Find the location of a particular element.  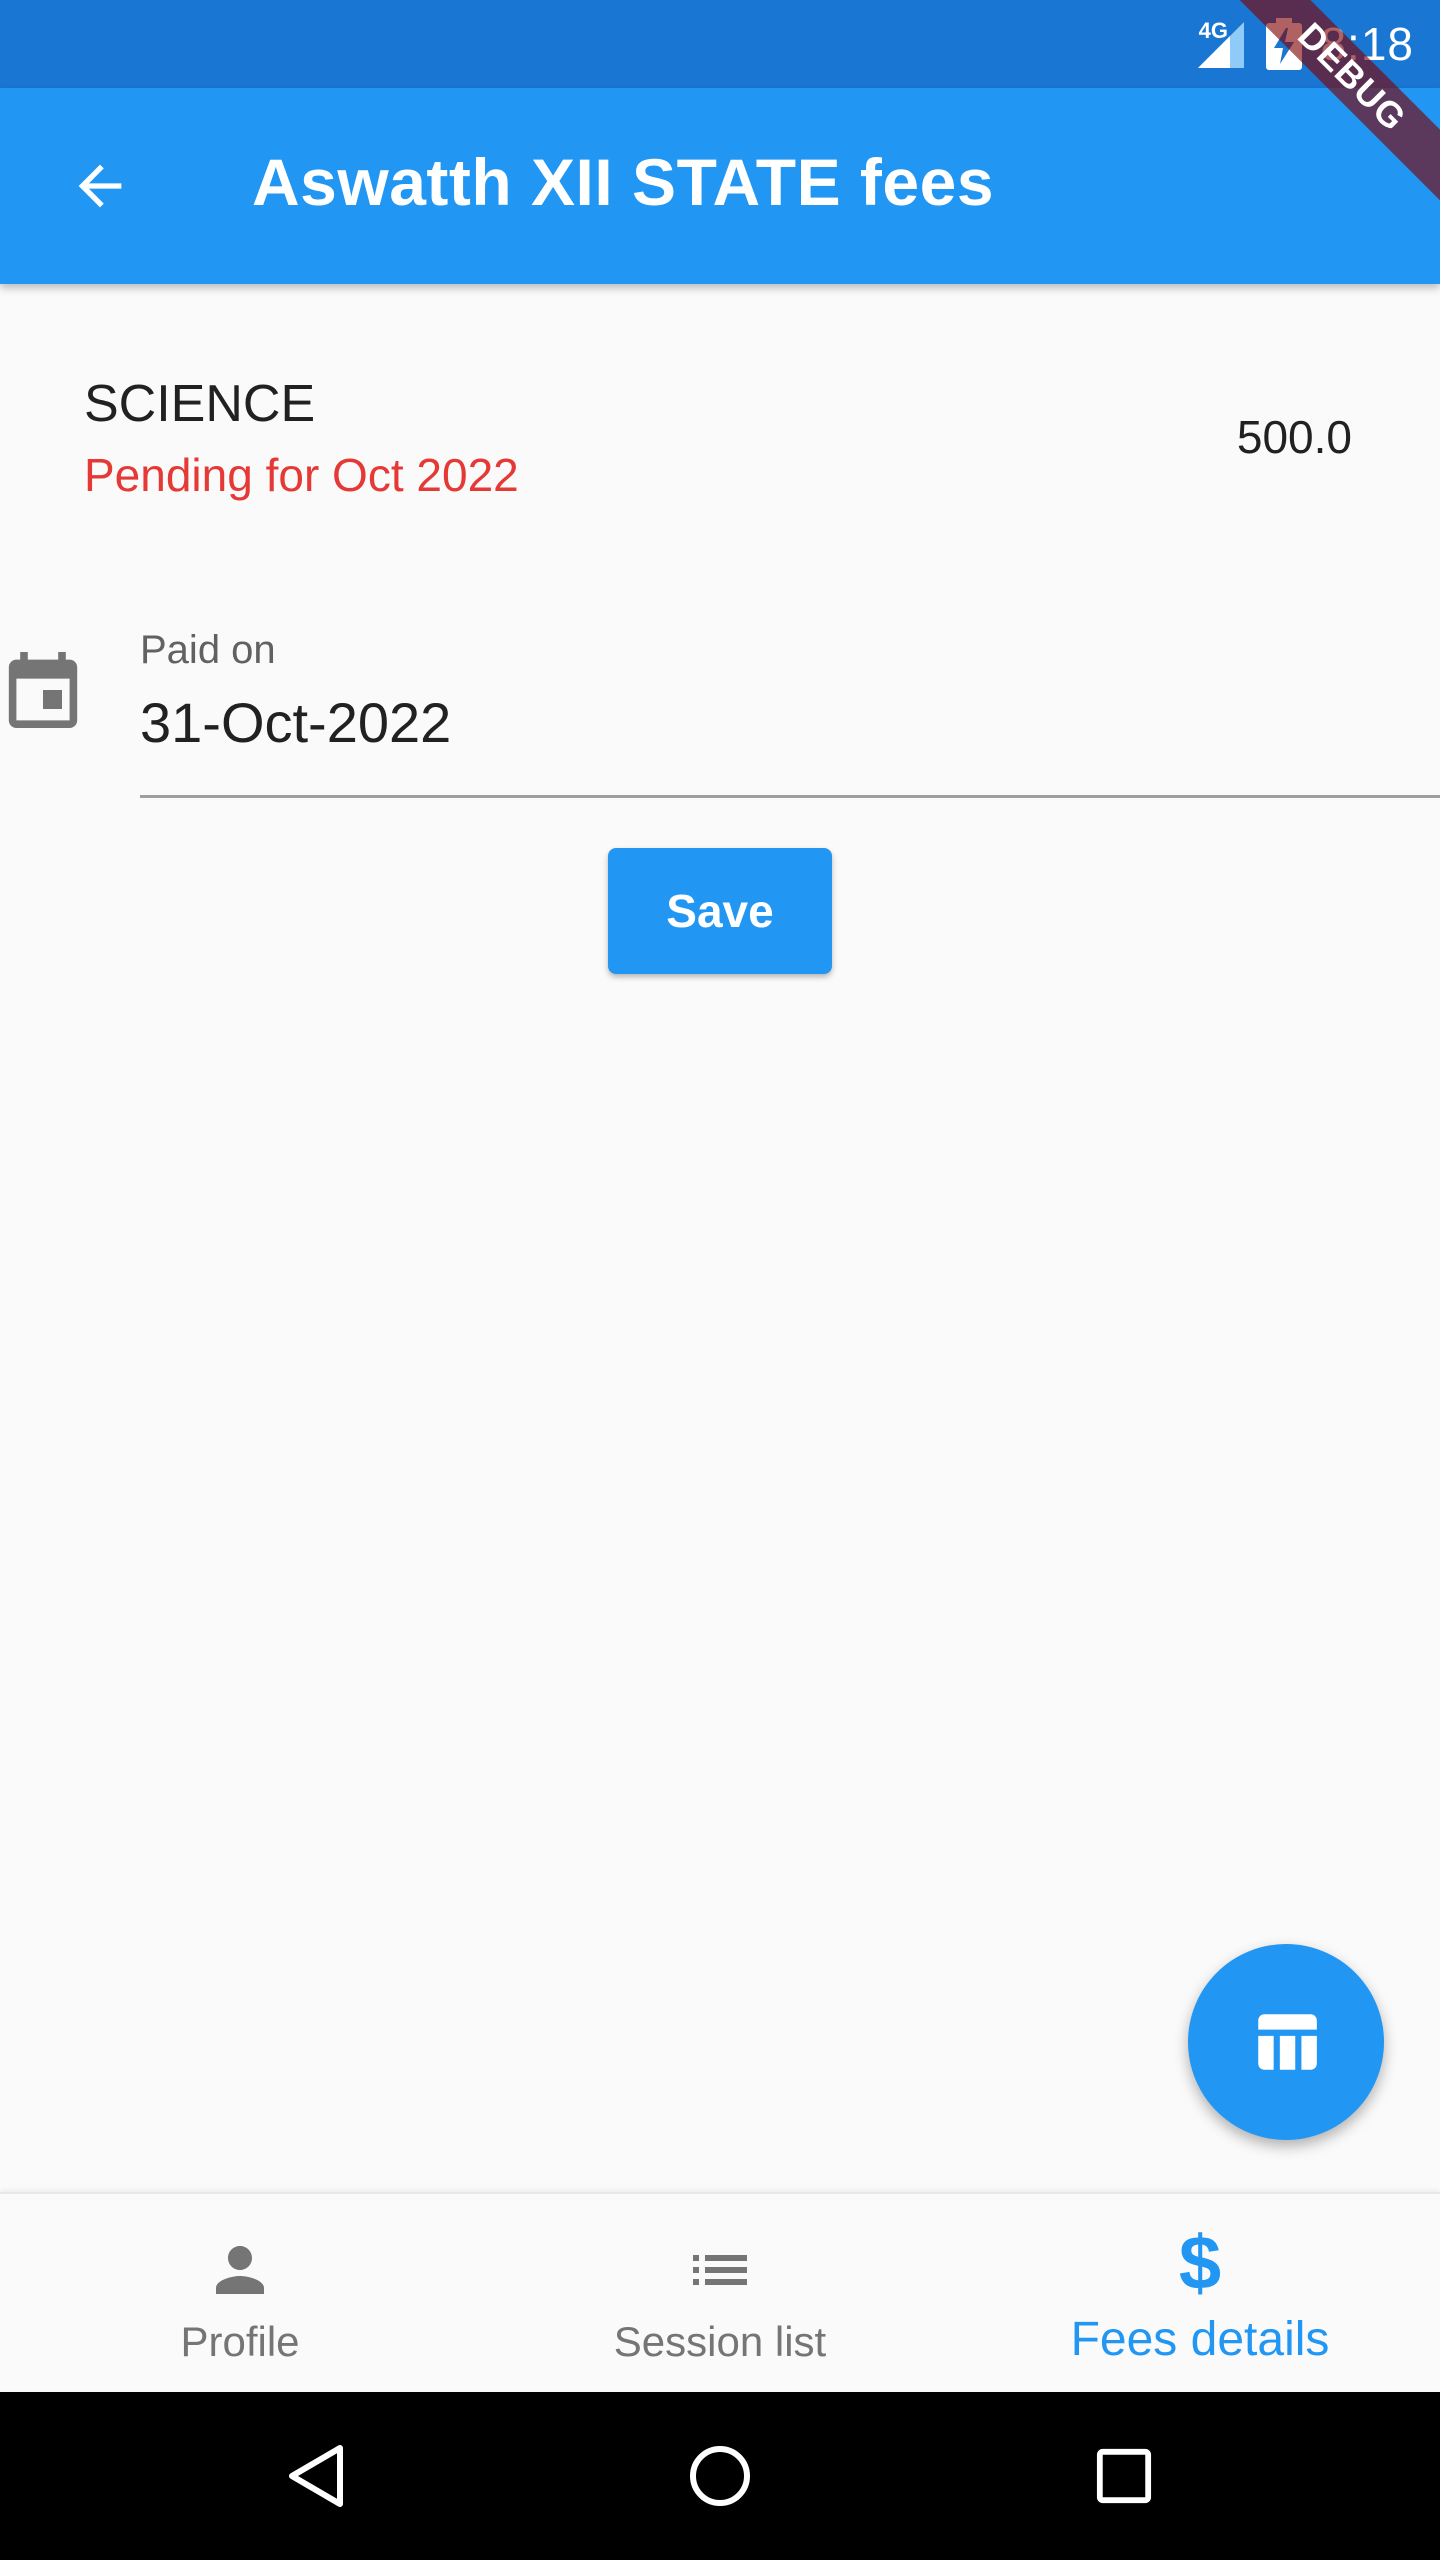

bottom-navigation: Profile Session list $ Fees details is located at coordinates (720, 2291).